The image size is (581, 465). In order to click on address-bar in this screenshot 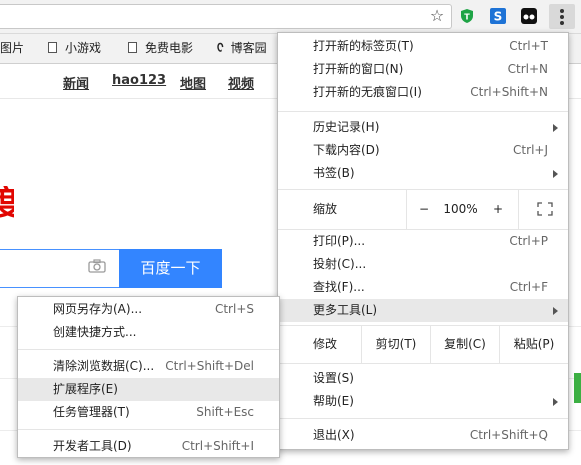, I will do `click(226, 16)`.